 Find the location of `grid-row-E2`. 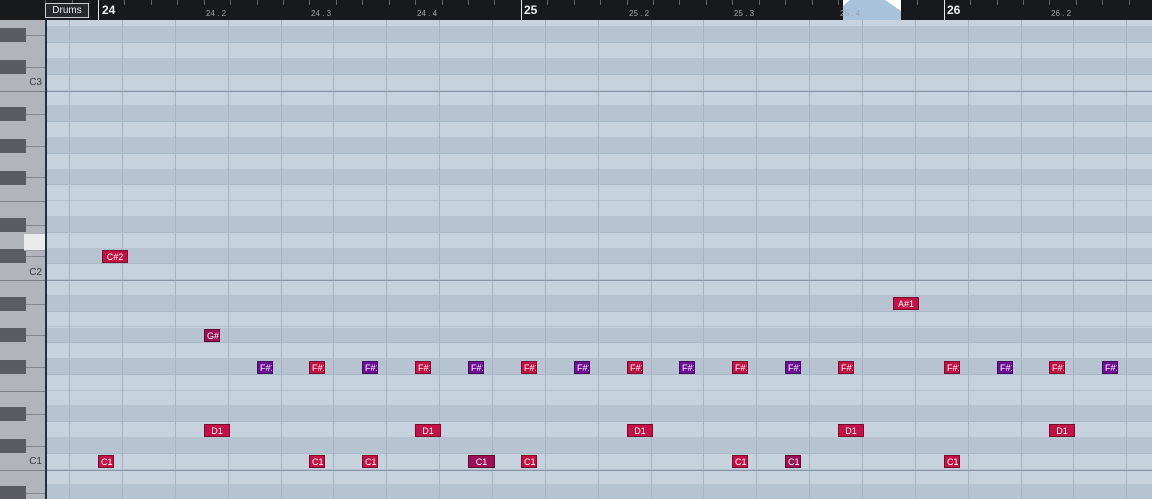

grid-row-E2 is located at coordinates (599, 209).